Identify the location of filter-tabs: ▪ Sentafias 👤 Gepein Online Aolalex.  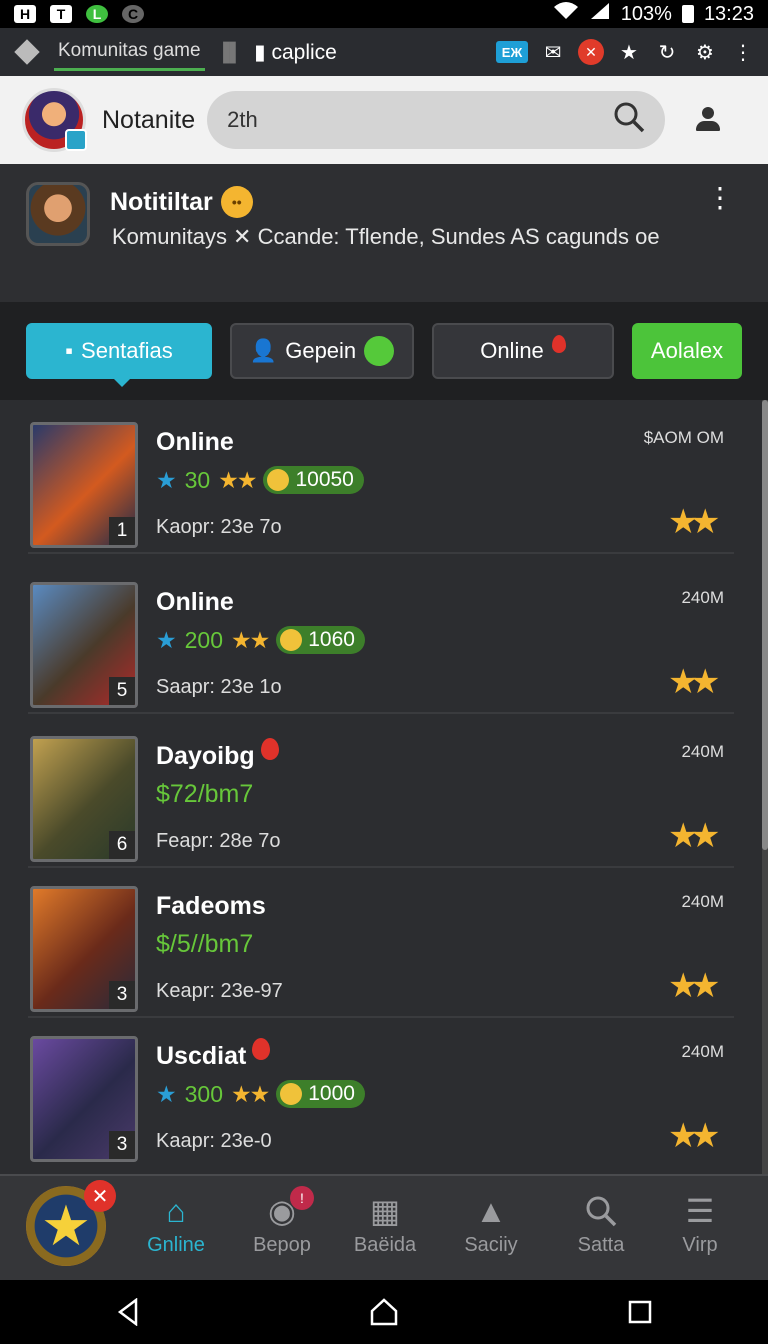
(384, 351).